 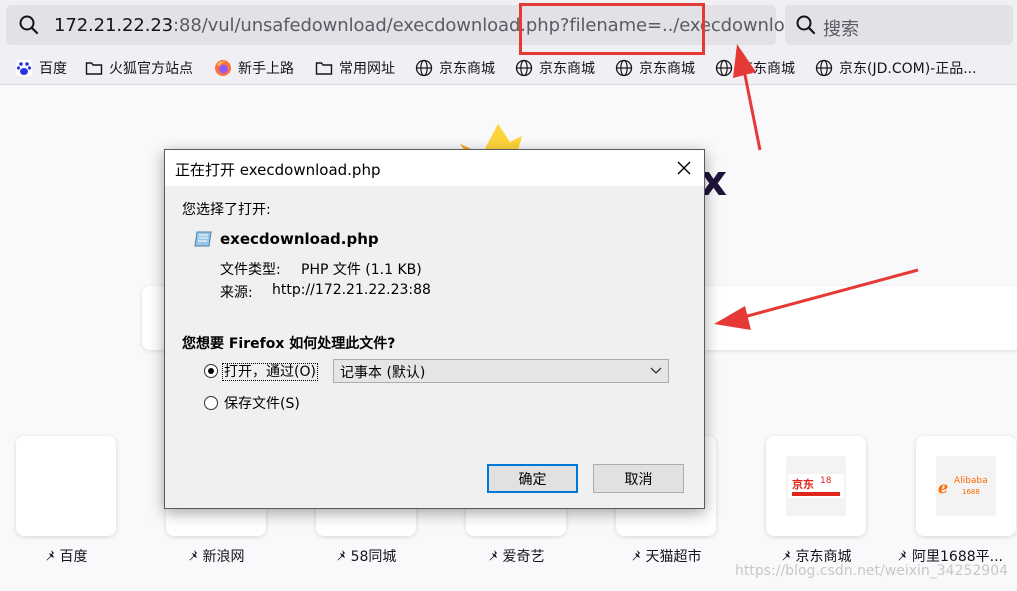 I want to click on bookmark-folder-firefox-official: 火狐官方站点, so click(x=139, y=68).